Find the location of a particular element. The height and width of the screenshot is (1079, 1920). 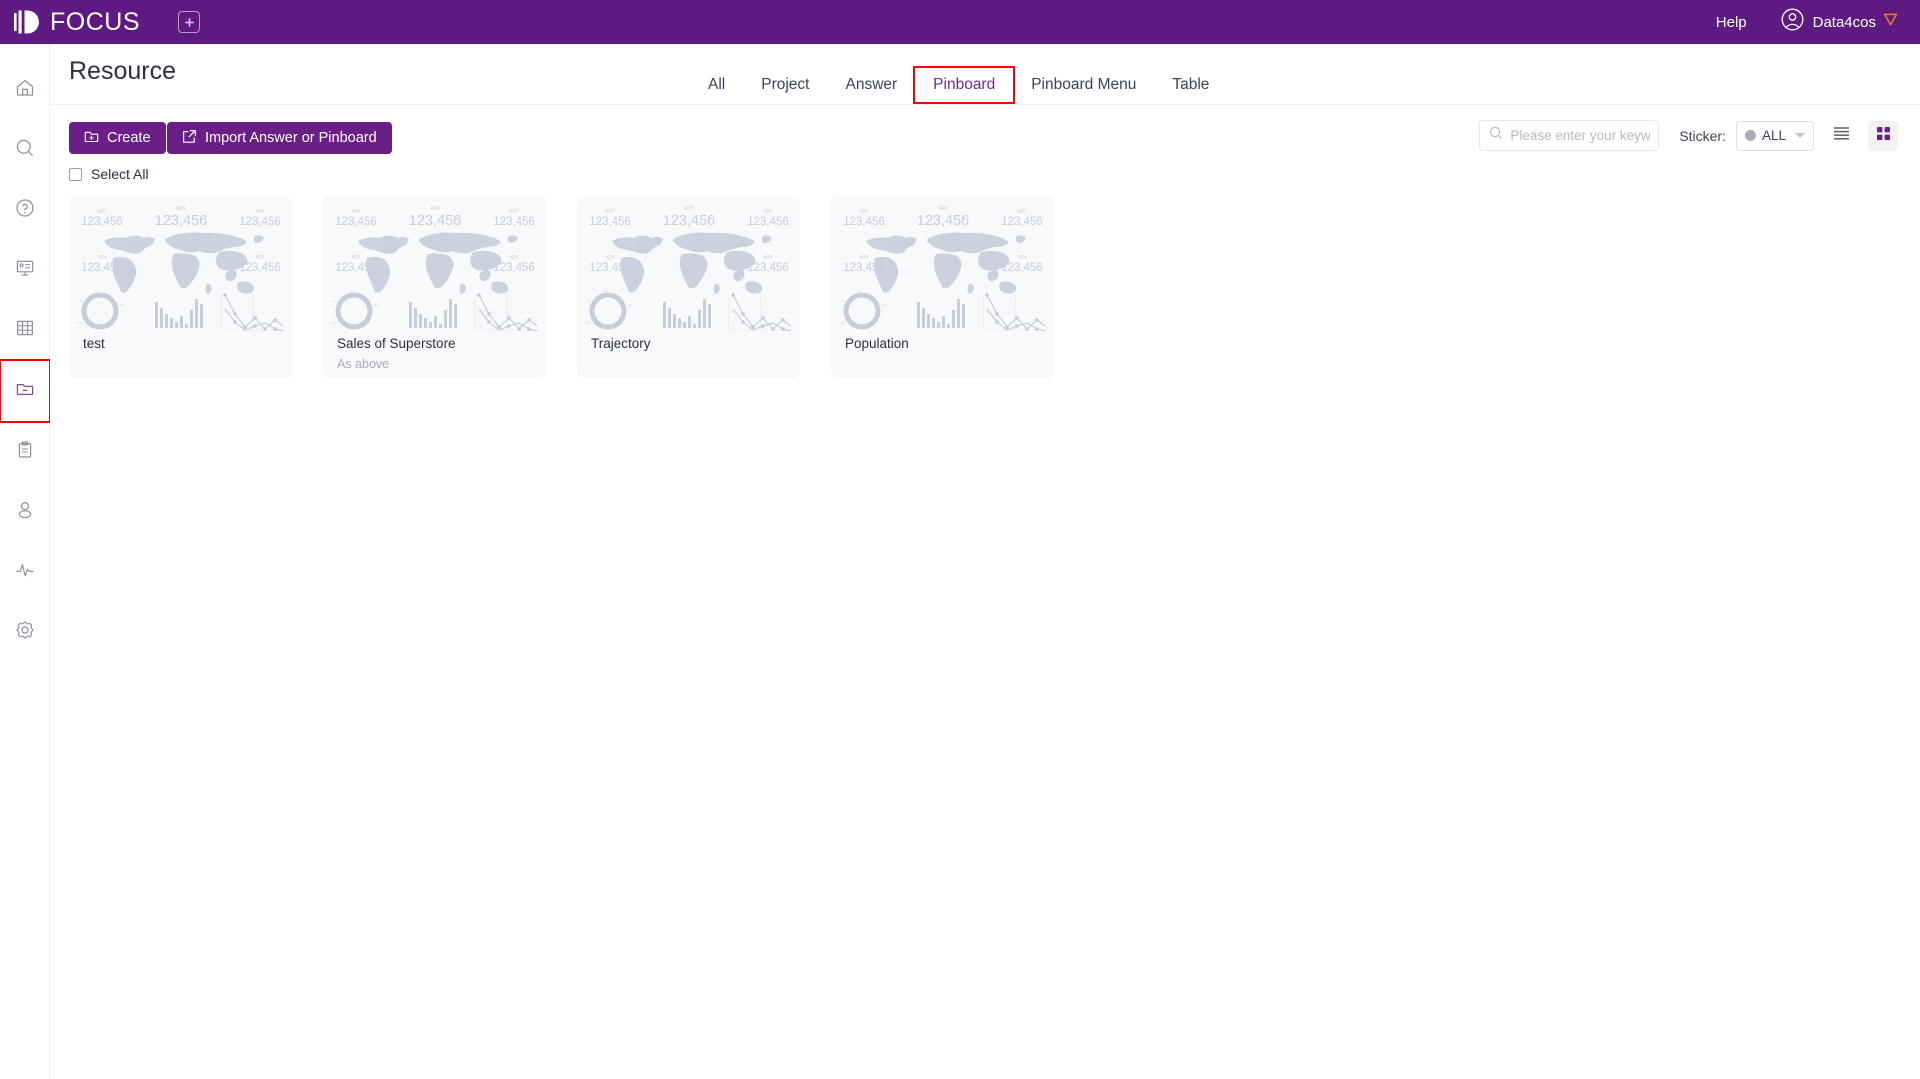

folder-plus-icon is located at coordinates (91, 138).